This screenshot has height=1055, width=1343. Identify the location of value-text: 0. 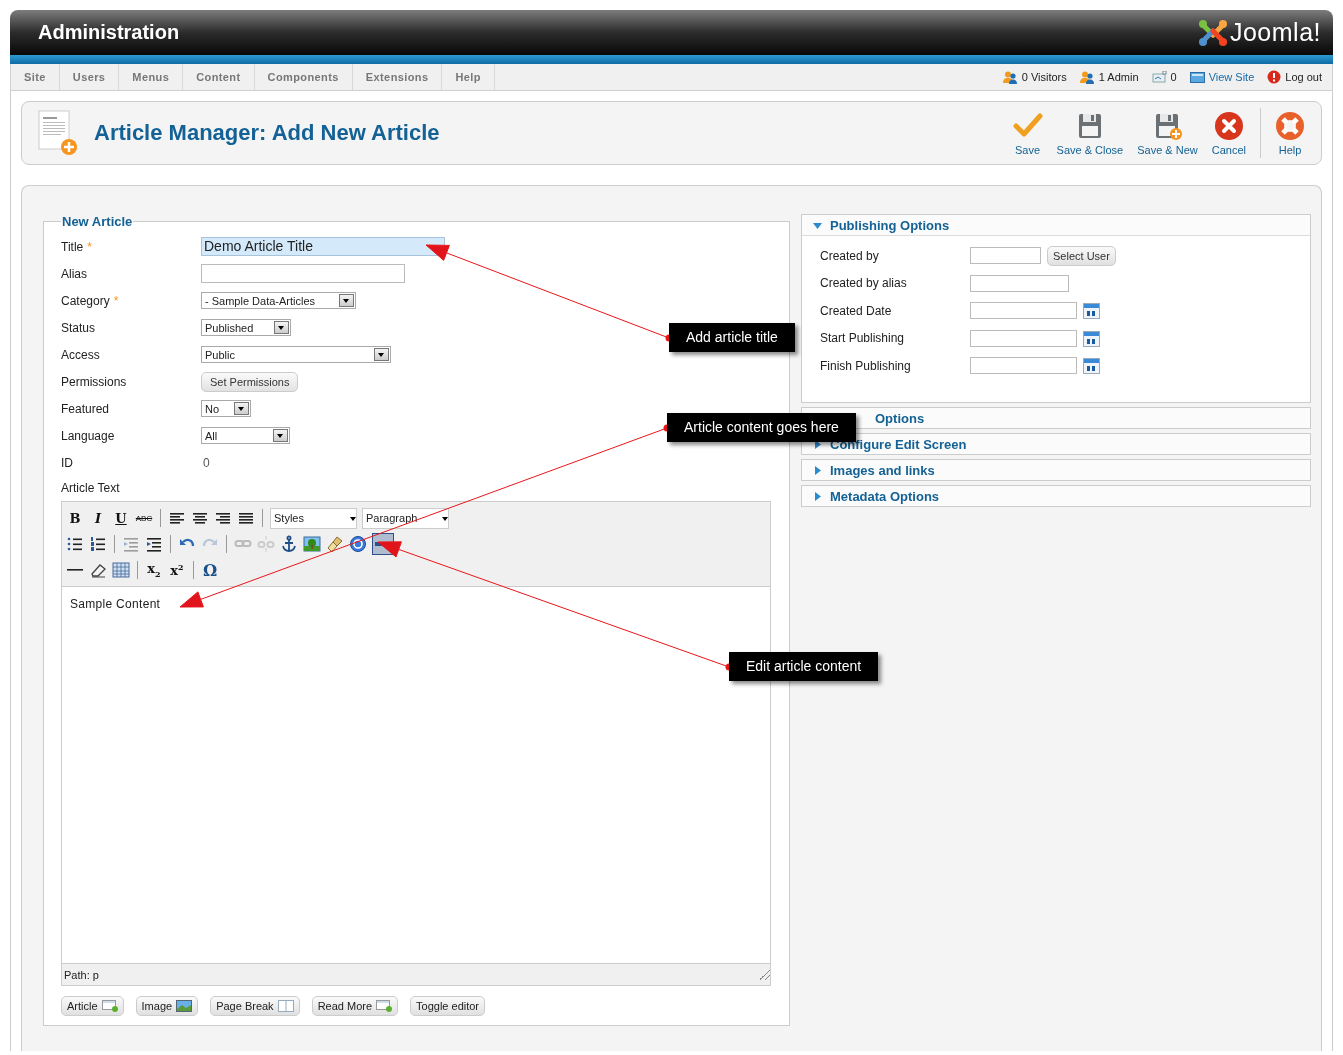
(206, 462).